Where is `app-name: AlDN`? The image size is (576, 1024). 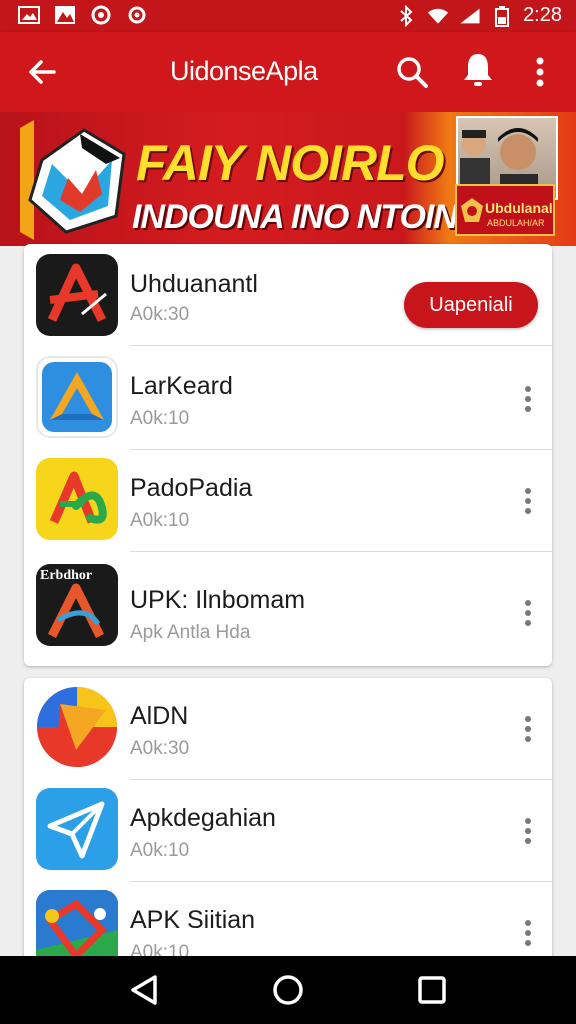
app-name: AlDN is located at coordinates (159, 716).